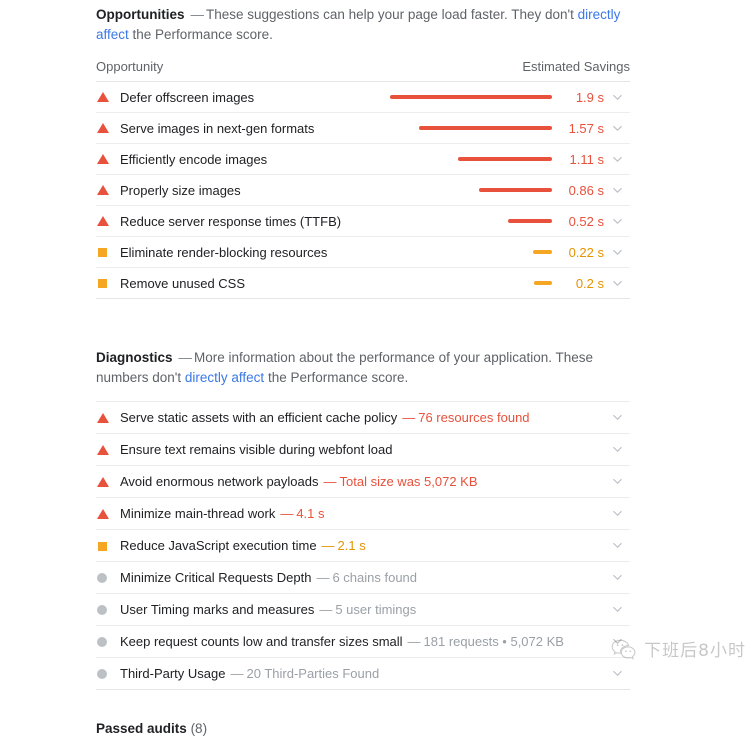 The width and height of the screenshot is (754, 736). I want to click on diagnostic-title: Avoid enormous network payloads, so click(219, 481).